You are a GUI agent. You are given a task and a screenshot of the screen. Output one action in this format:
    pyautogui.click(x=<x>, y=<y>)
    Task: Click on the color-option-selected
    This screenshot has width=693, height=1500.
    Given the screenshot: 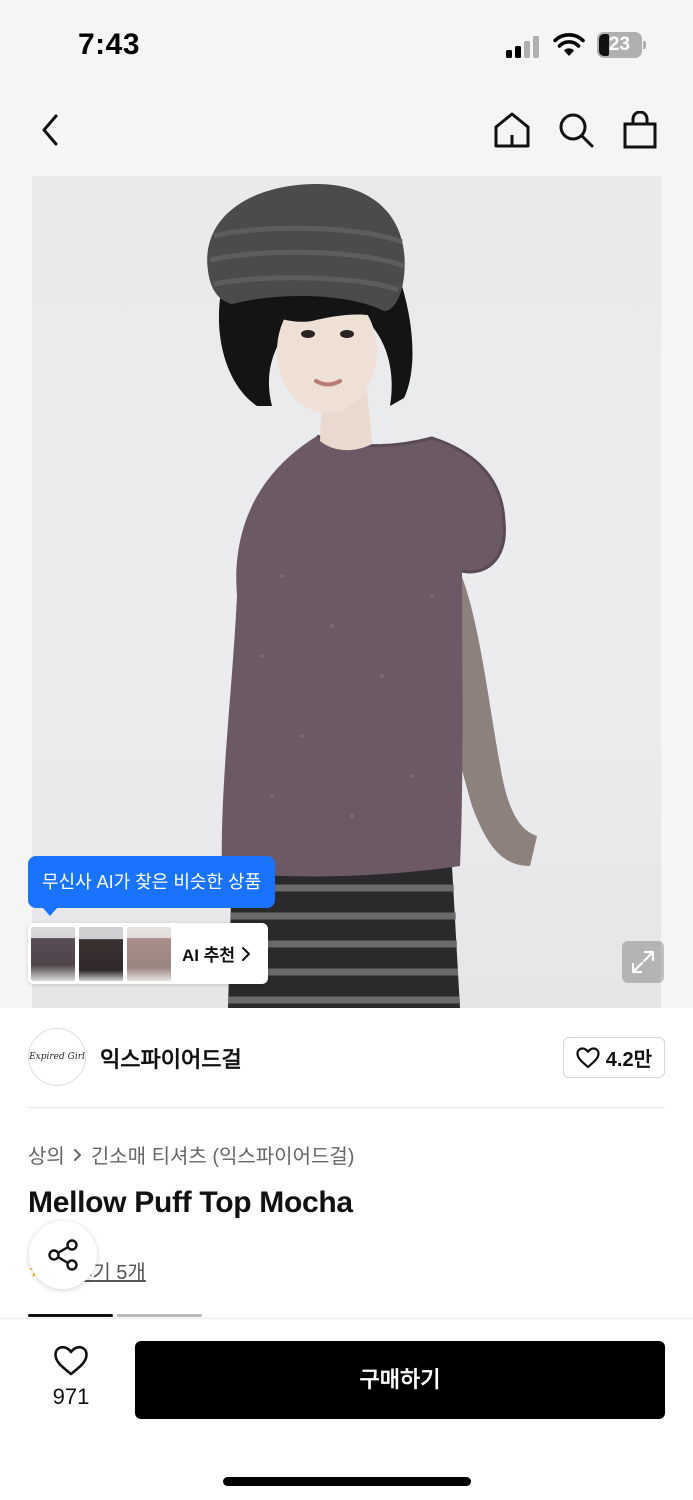 What is the action you would take?
    pyautogui.click(x=70, y=1315)
    